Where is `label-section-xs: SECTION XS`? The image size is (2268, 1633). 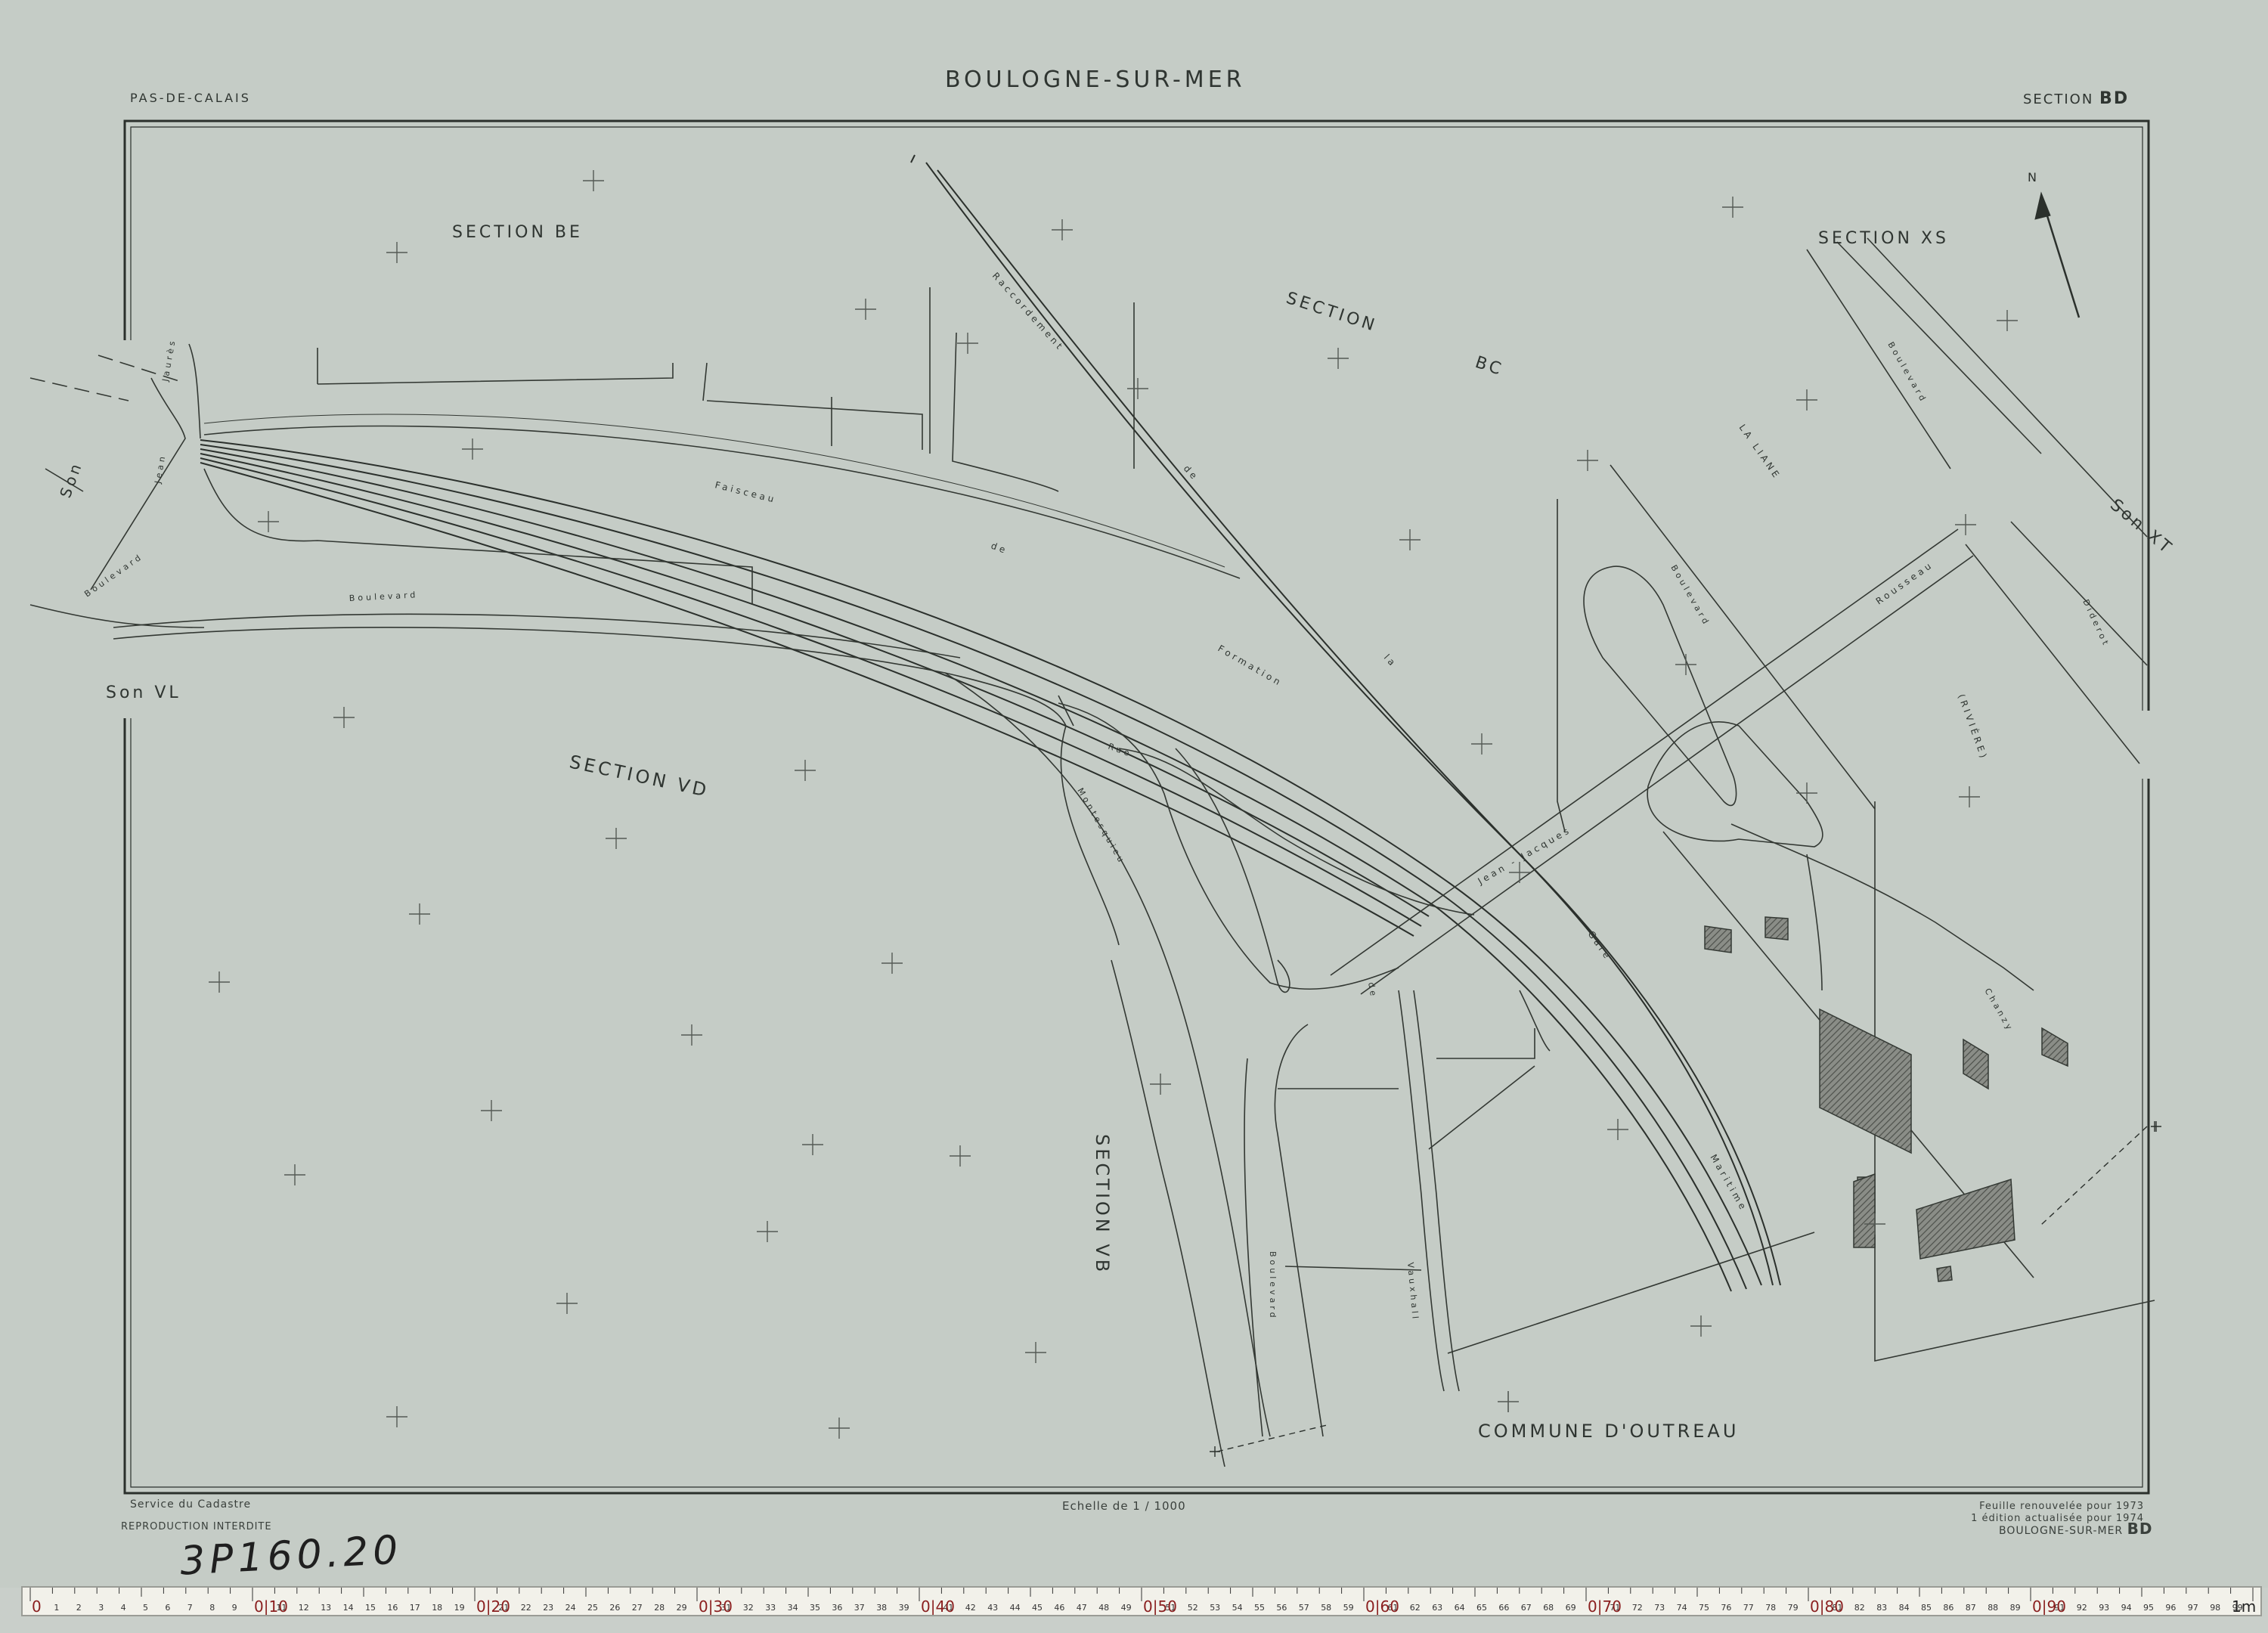 label-section-xs: SECTION XS is located at coordinates (1883, 238).